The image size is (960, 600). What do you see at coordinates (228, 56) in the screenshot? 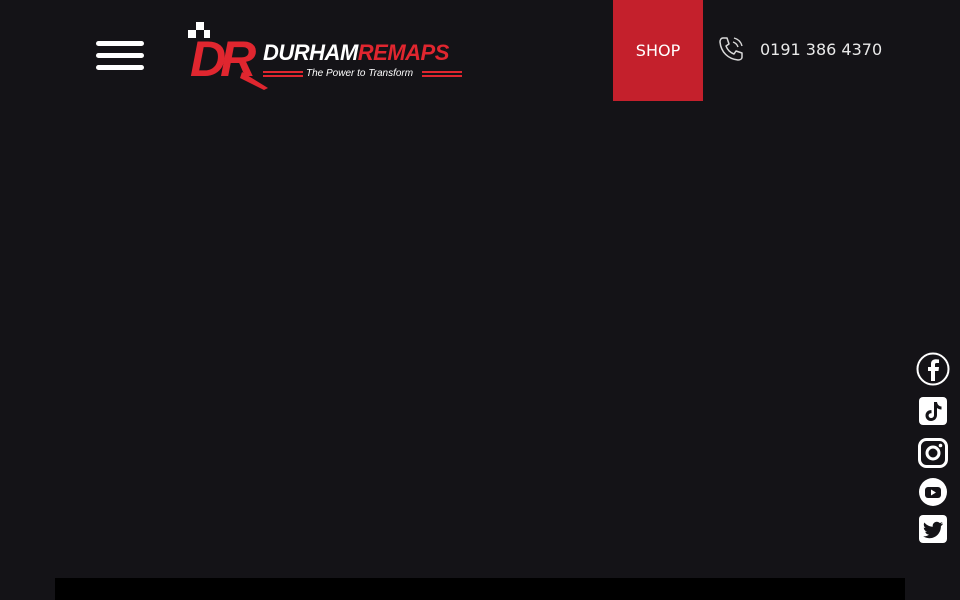
I see `logo-monogram: DR` at bounding box center [228, 56].